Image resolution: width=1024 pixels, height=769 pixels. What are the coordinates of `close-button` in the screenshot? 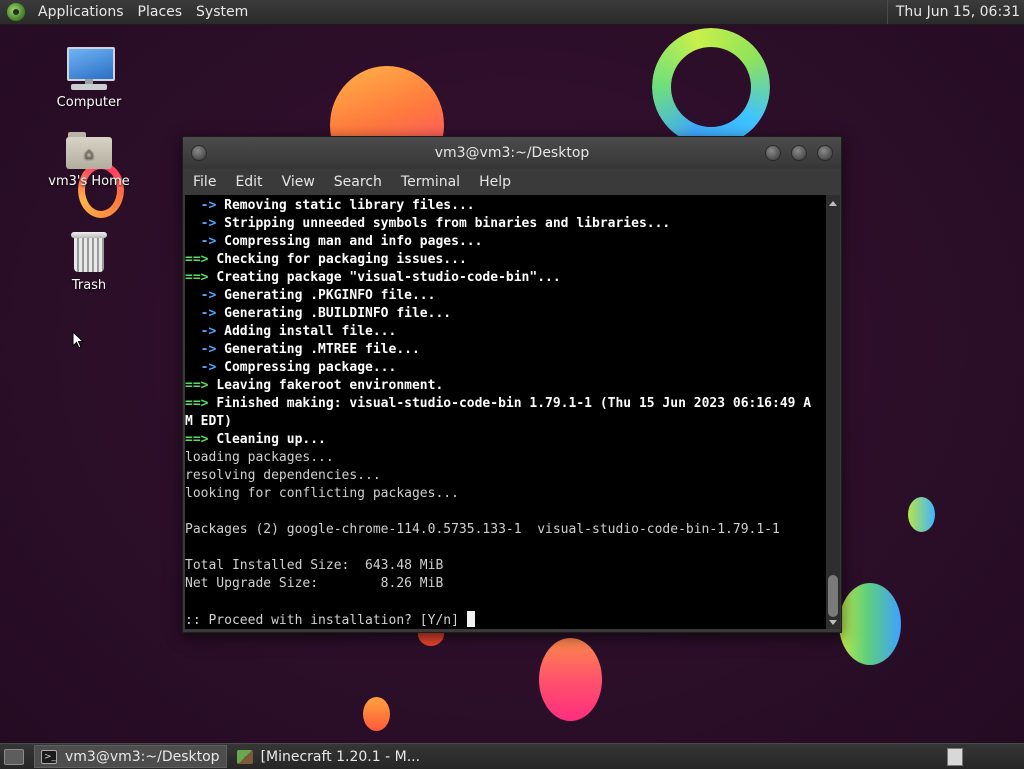 It's located at (825, 153).